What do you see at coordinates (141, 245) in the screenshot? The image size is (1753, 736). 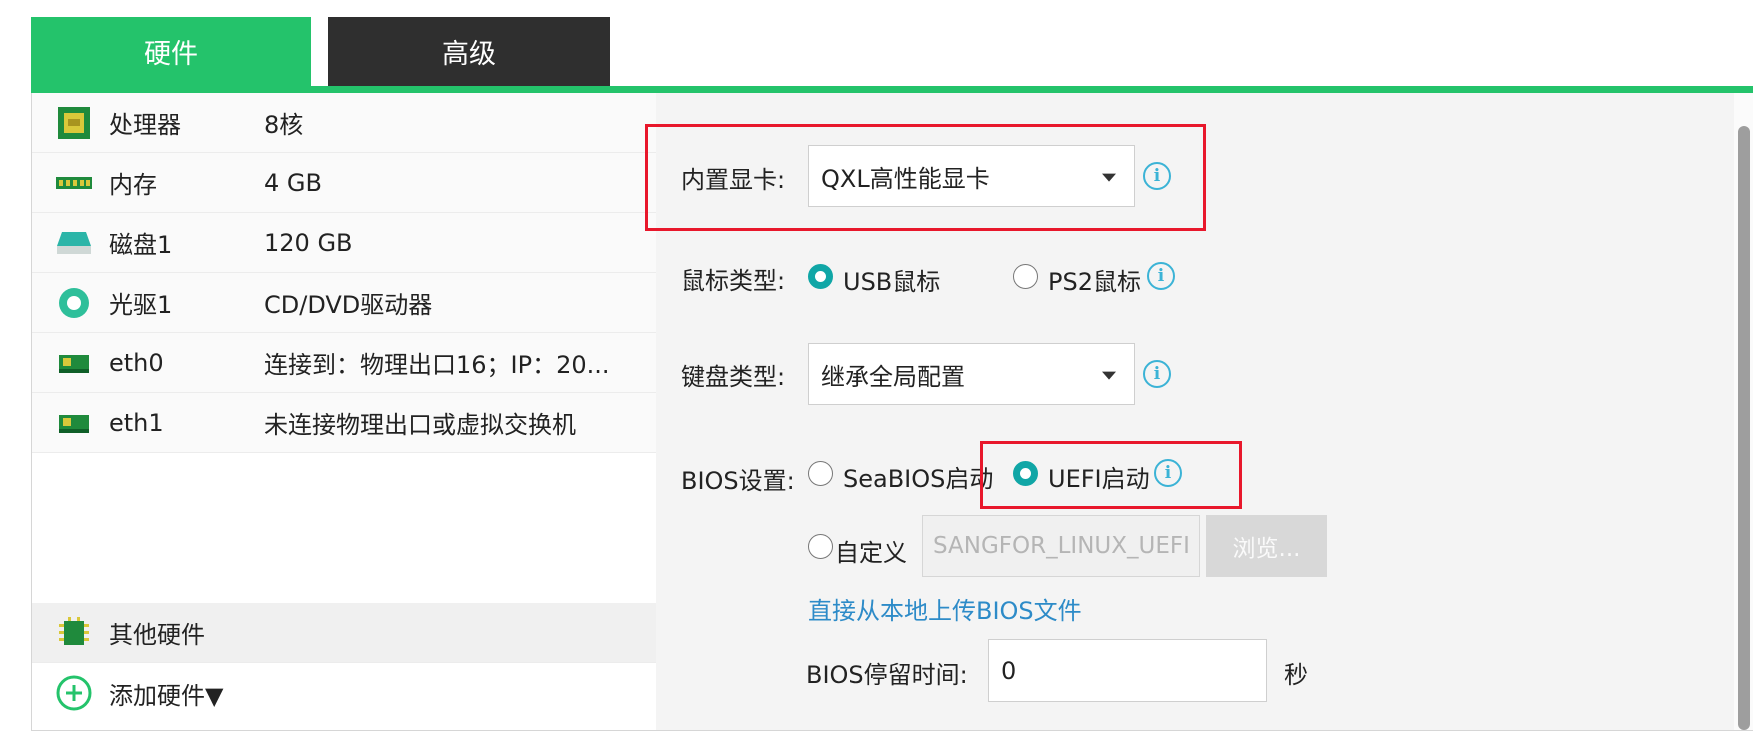 I see `hardware-name: 磁盘1` at bounding box center [141, 245].